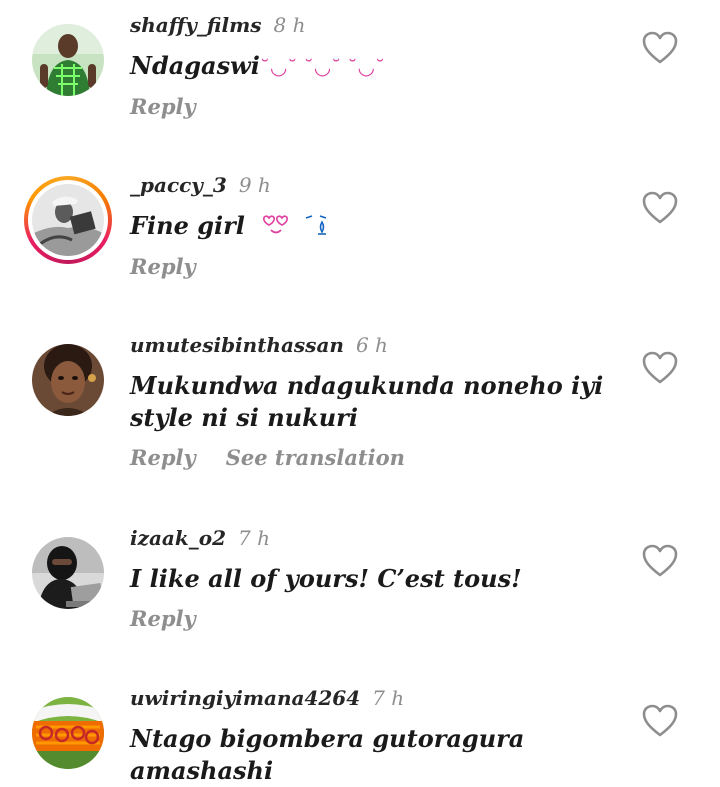 This screenshot has width=720, height=787. I want to click on comment-text: Fine girl, so click(375, 226).